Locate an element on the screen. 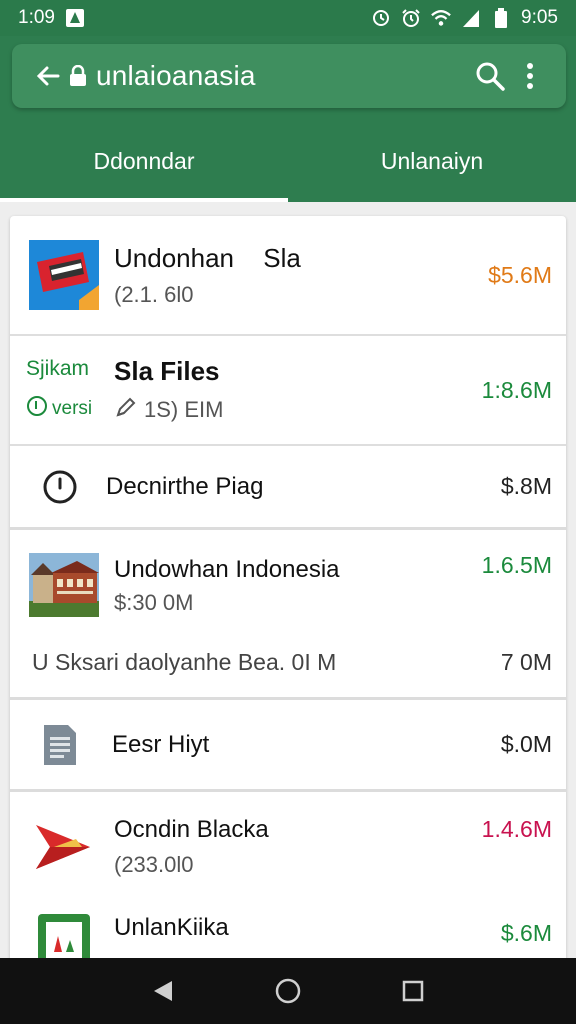  tab-label: Unlanaiyn is located at coordinates (432, 160).